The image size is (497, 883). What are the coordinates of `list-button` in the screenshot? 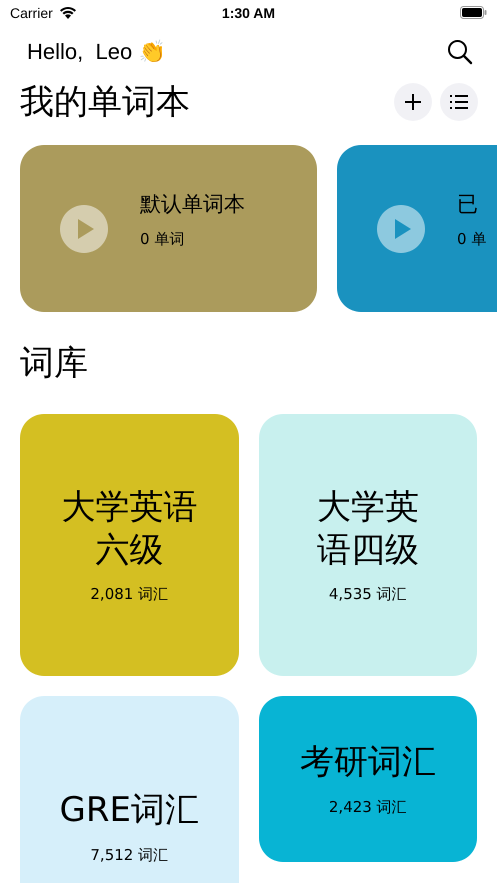 It's located at (459, 102).